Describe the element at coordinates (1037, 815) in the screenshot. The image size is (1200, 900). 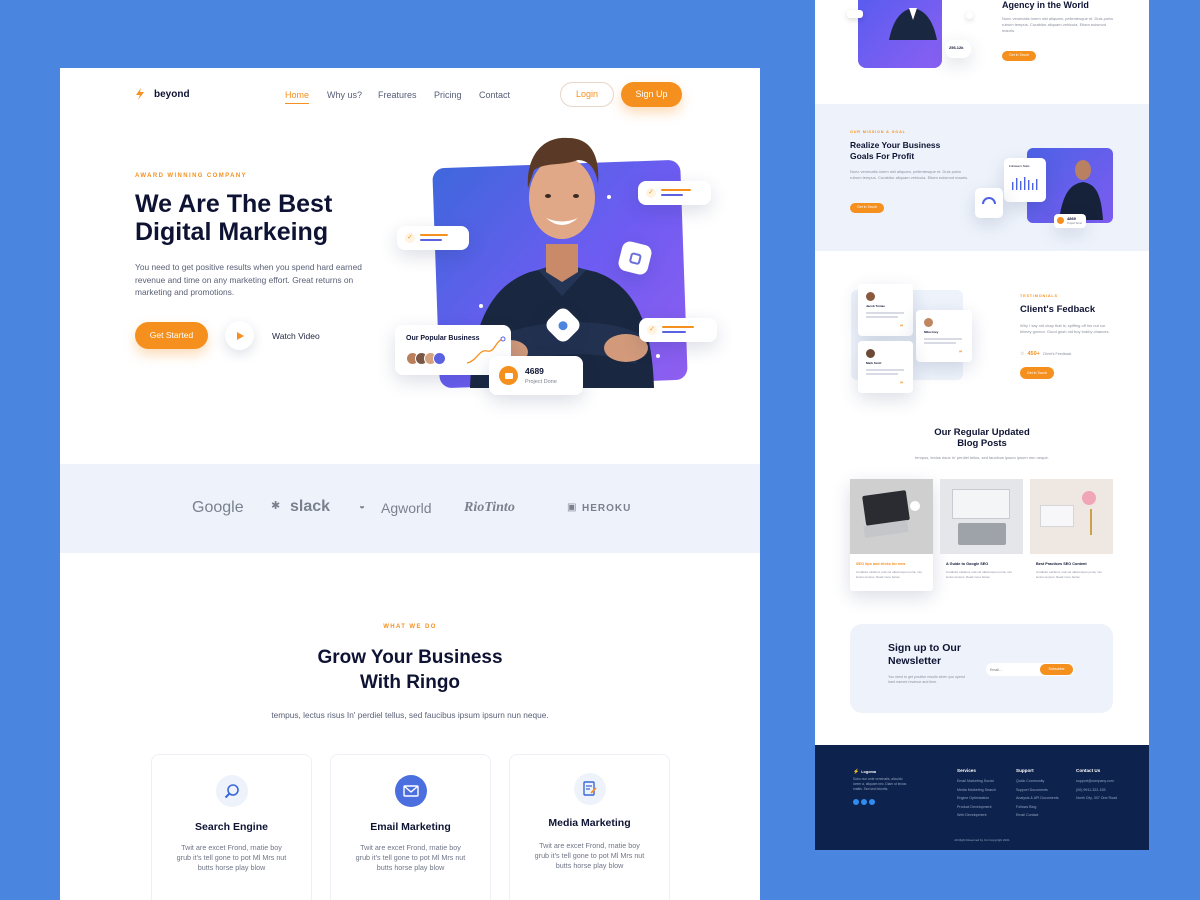
I see `footer-link: Email Contact` at that location.